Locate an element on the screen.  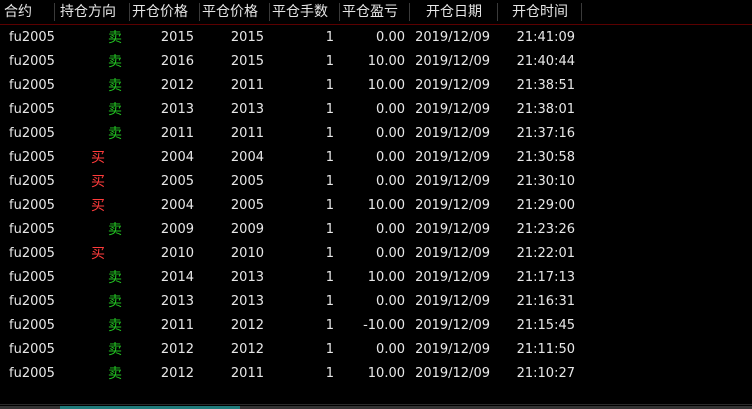
cell-open-price: 2005 is located at coordinates (177, 181).